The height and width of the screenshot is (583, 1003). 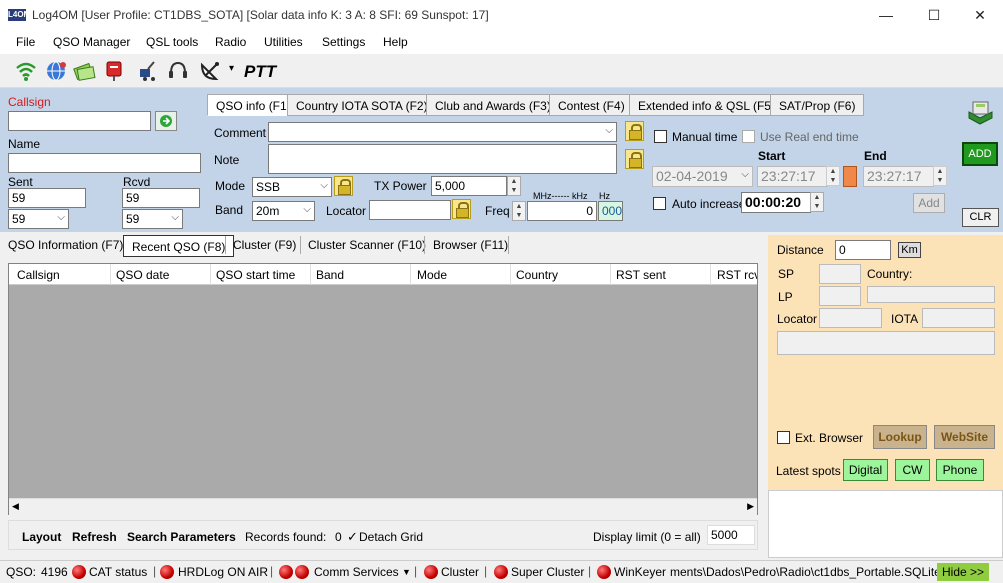 What do you see at coordinates (833, 176) in the screenshot?
I see `start-time-spinner: ▲ ▼` at bounding box center [833, 176].